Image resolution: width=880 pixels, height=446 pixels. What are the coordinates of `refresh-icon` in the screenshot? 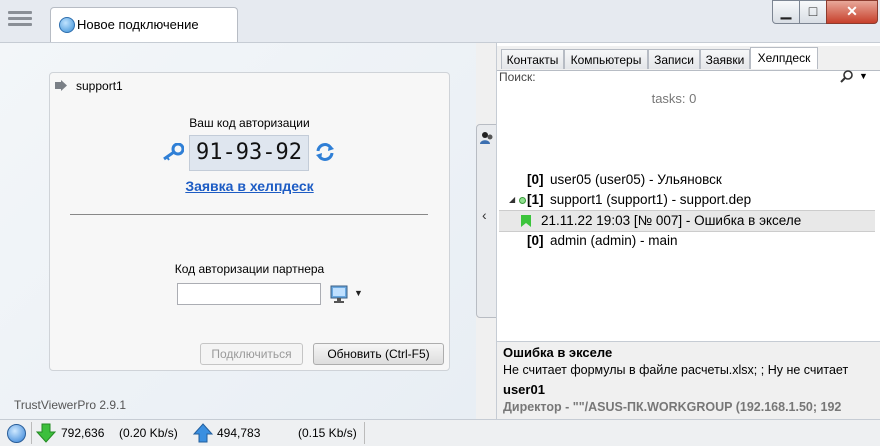 It's located at (325, 152).